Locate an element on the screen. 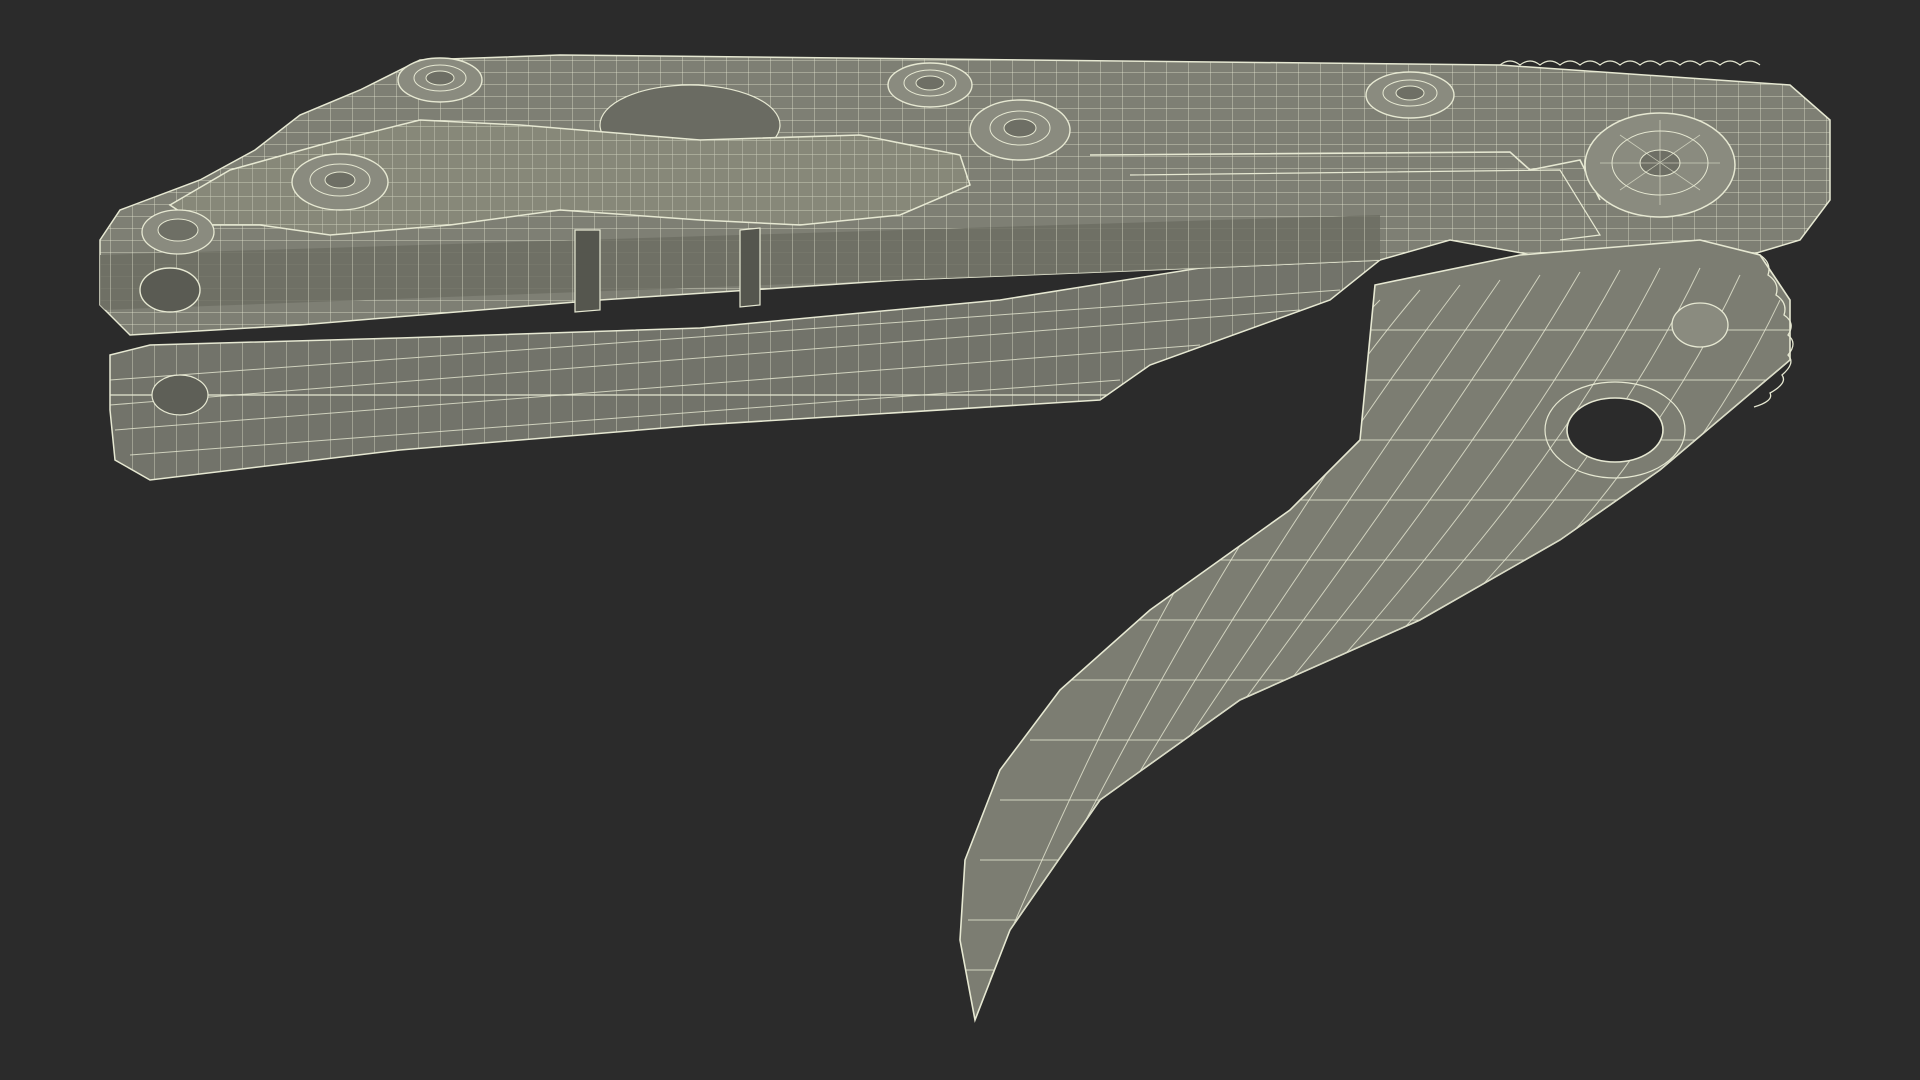 The width and height of the screenshot is (1920, 1080). lower-lanyard-hole is located at coordinates (180, 395).